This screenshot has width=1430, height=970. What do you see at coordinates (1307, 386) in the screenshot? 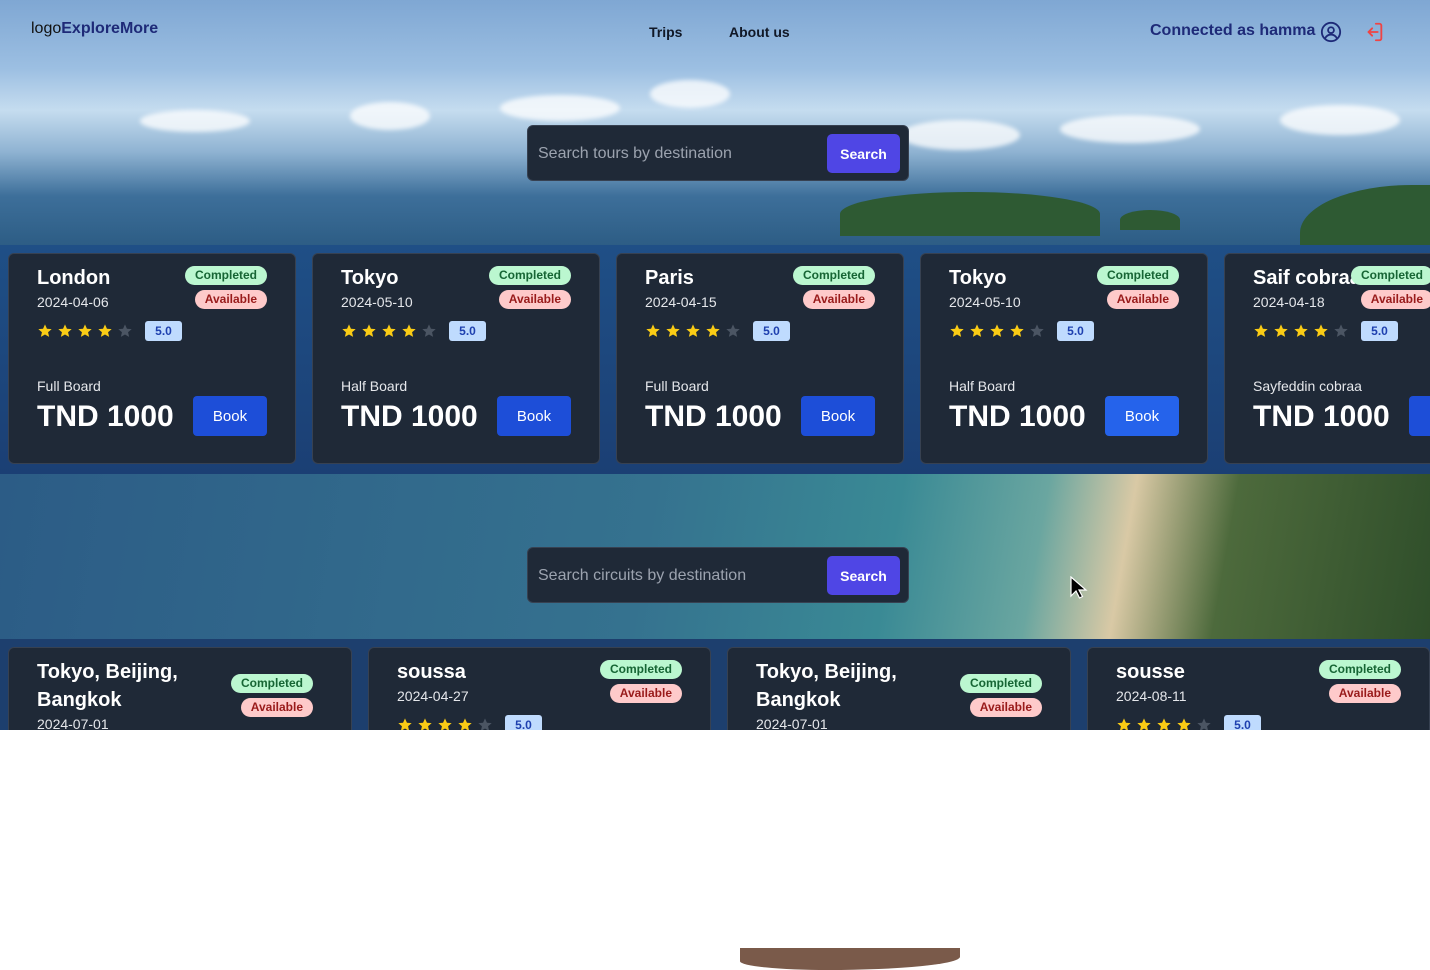
I see `board-type: Sayfeddin cobraa` at bounding box center [1307, 386].